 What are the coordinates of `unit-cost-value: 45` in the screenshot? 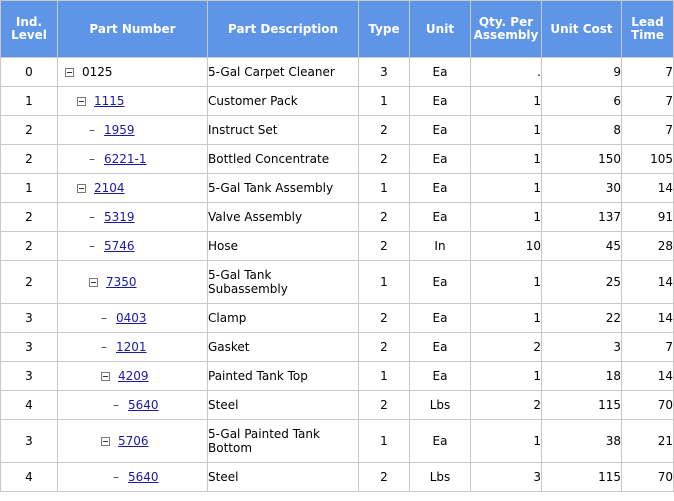 It's located at (613, 246).